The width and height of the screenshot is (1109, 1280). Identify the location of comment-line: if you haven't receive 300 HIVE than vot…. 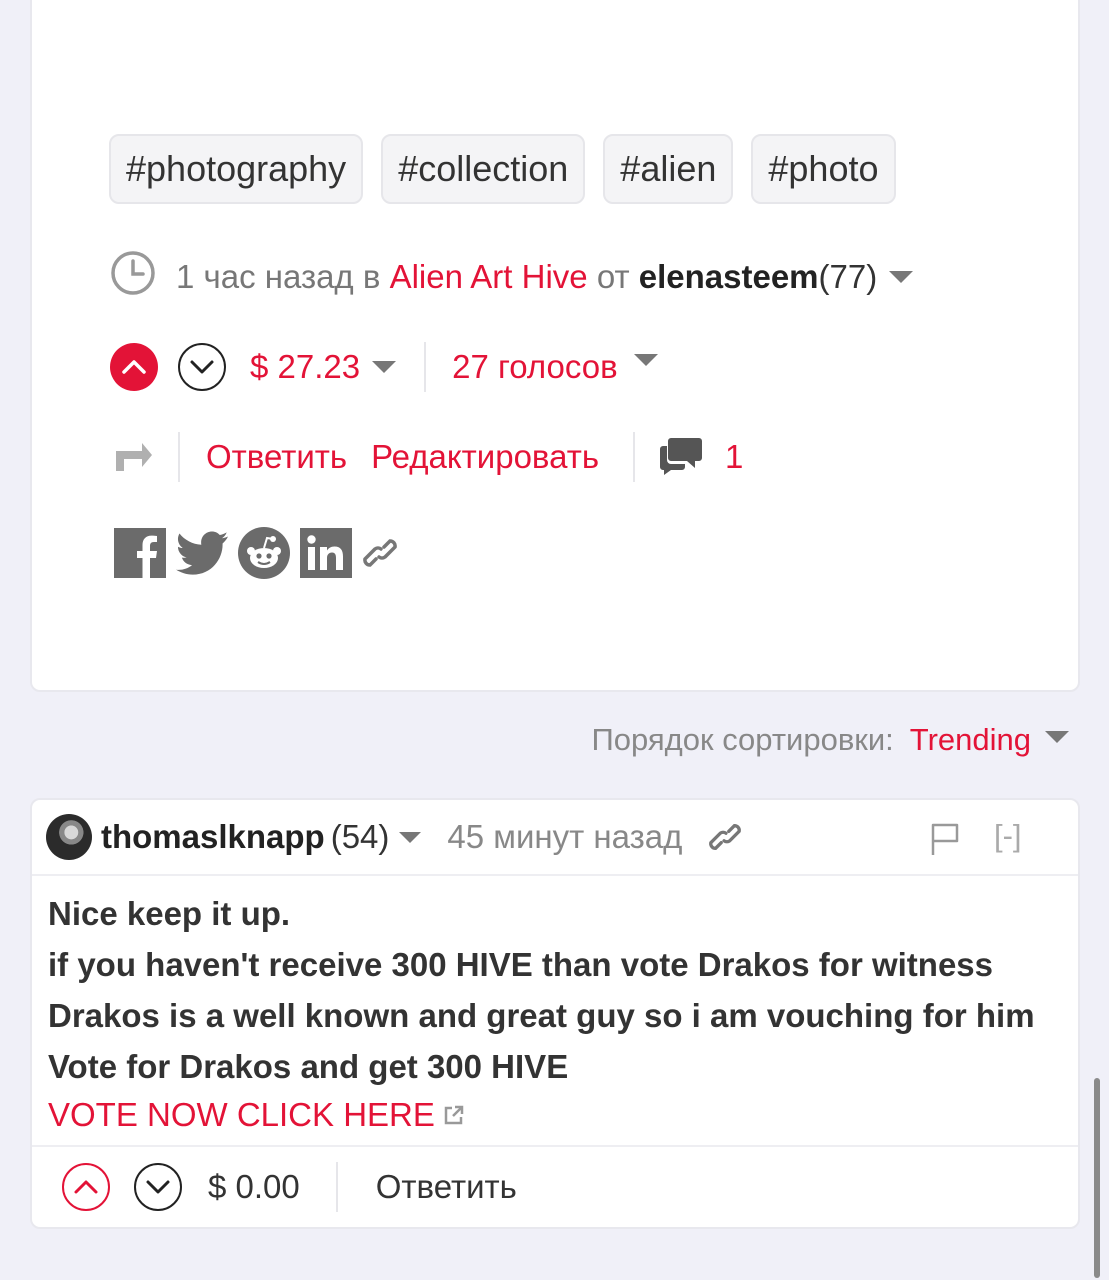
(521, 964).